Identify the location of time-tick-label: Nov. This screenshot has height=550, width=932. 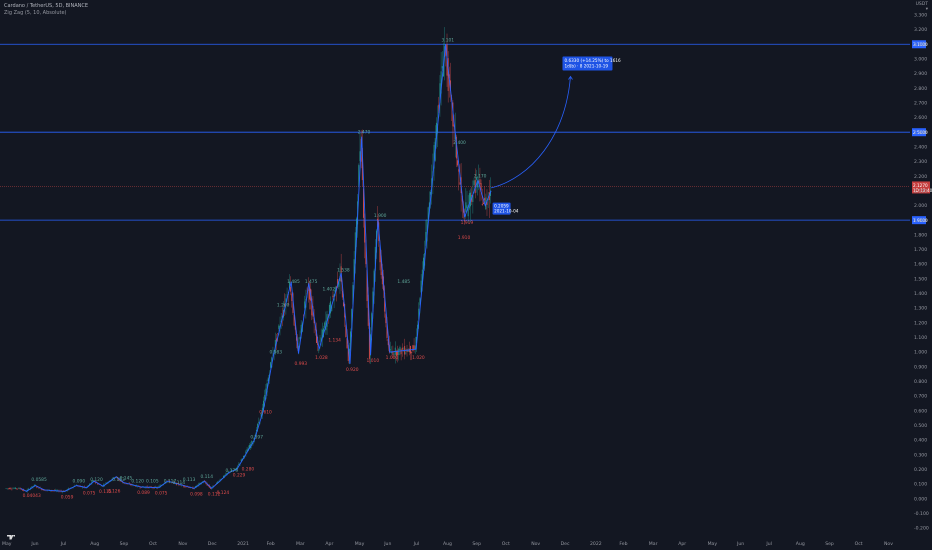
(182, 544).